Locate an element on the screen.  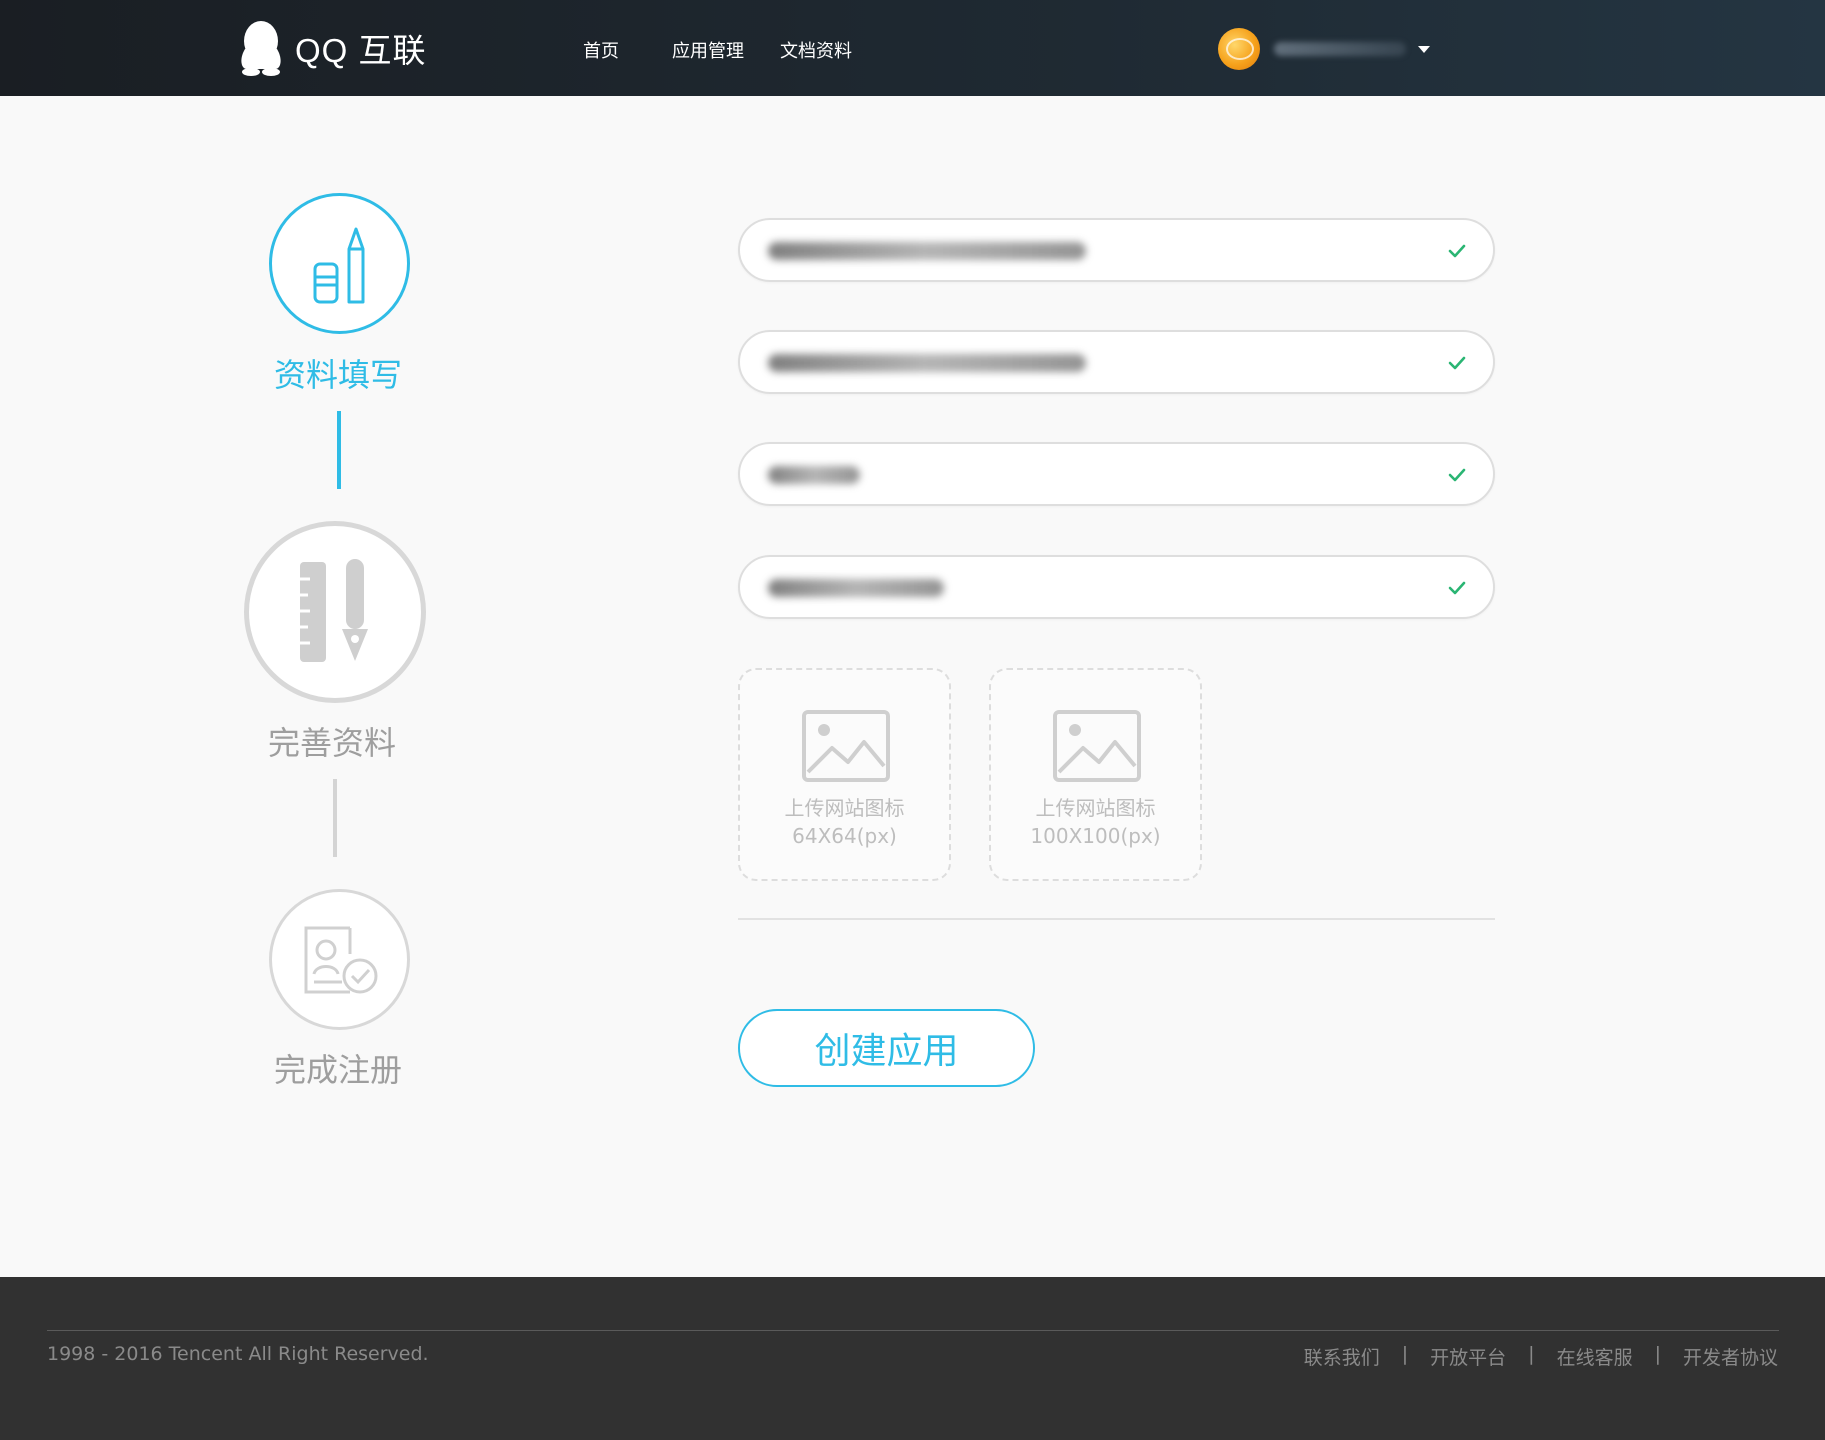
record-number-field is located at coordinates (1116, 587).